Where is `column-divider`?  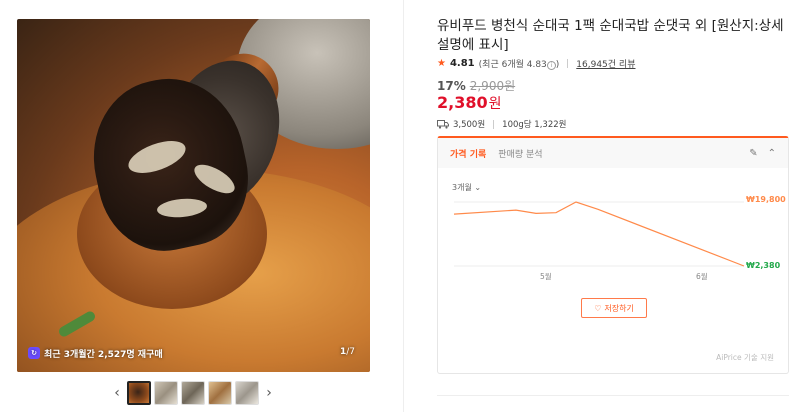 column-divider is located at coordinates (403, 206).